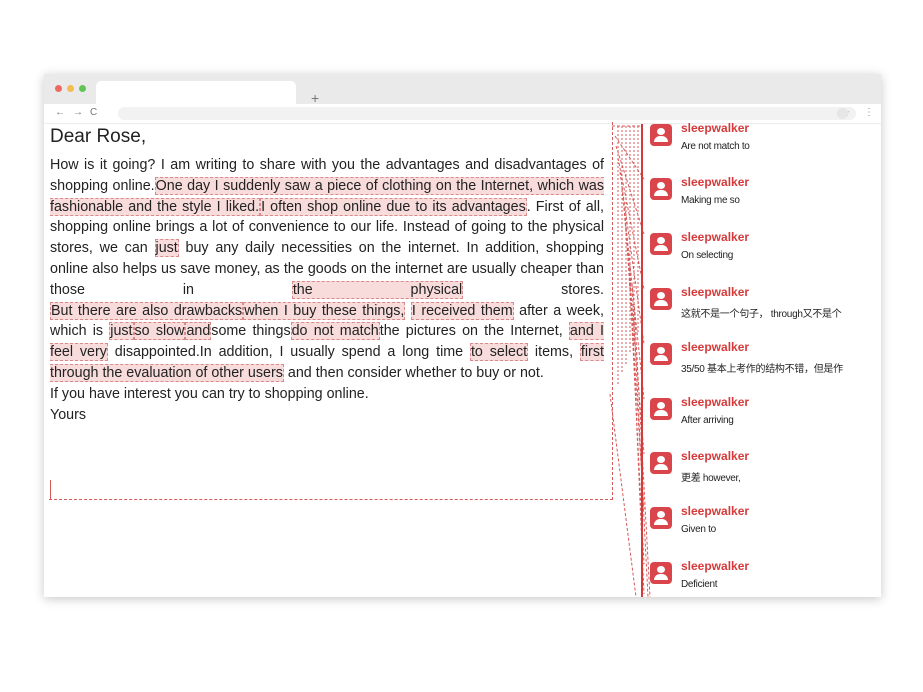 The height and width of the screenshot is (692, 923). I want to click on text-cursor, so click(50, 490).